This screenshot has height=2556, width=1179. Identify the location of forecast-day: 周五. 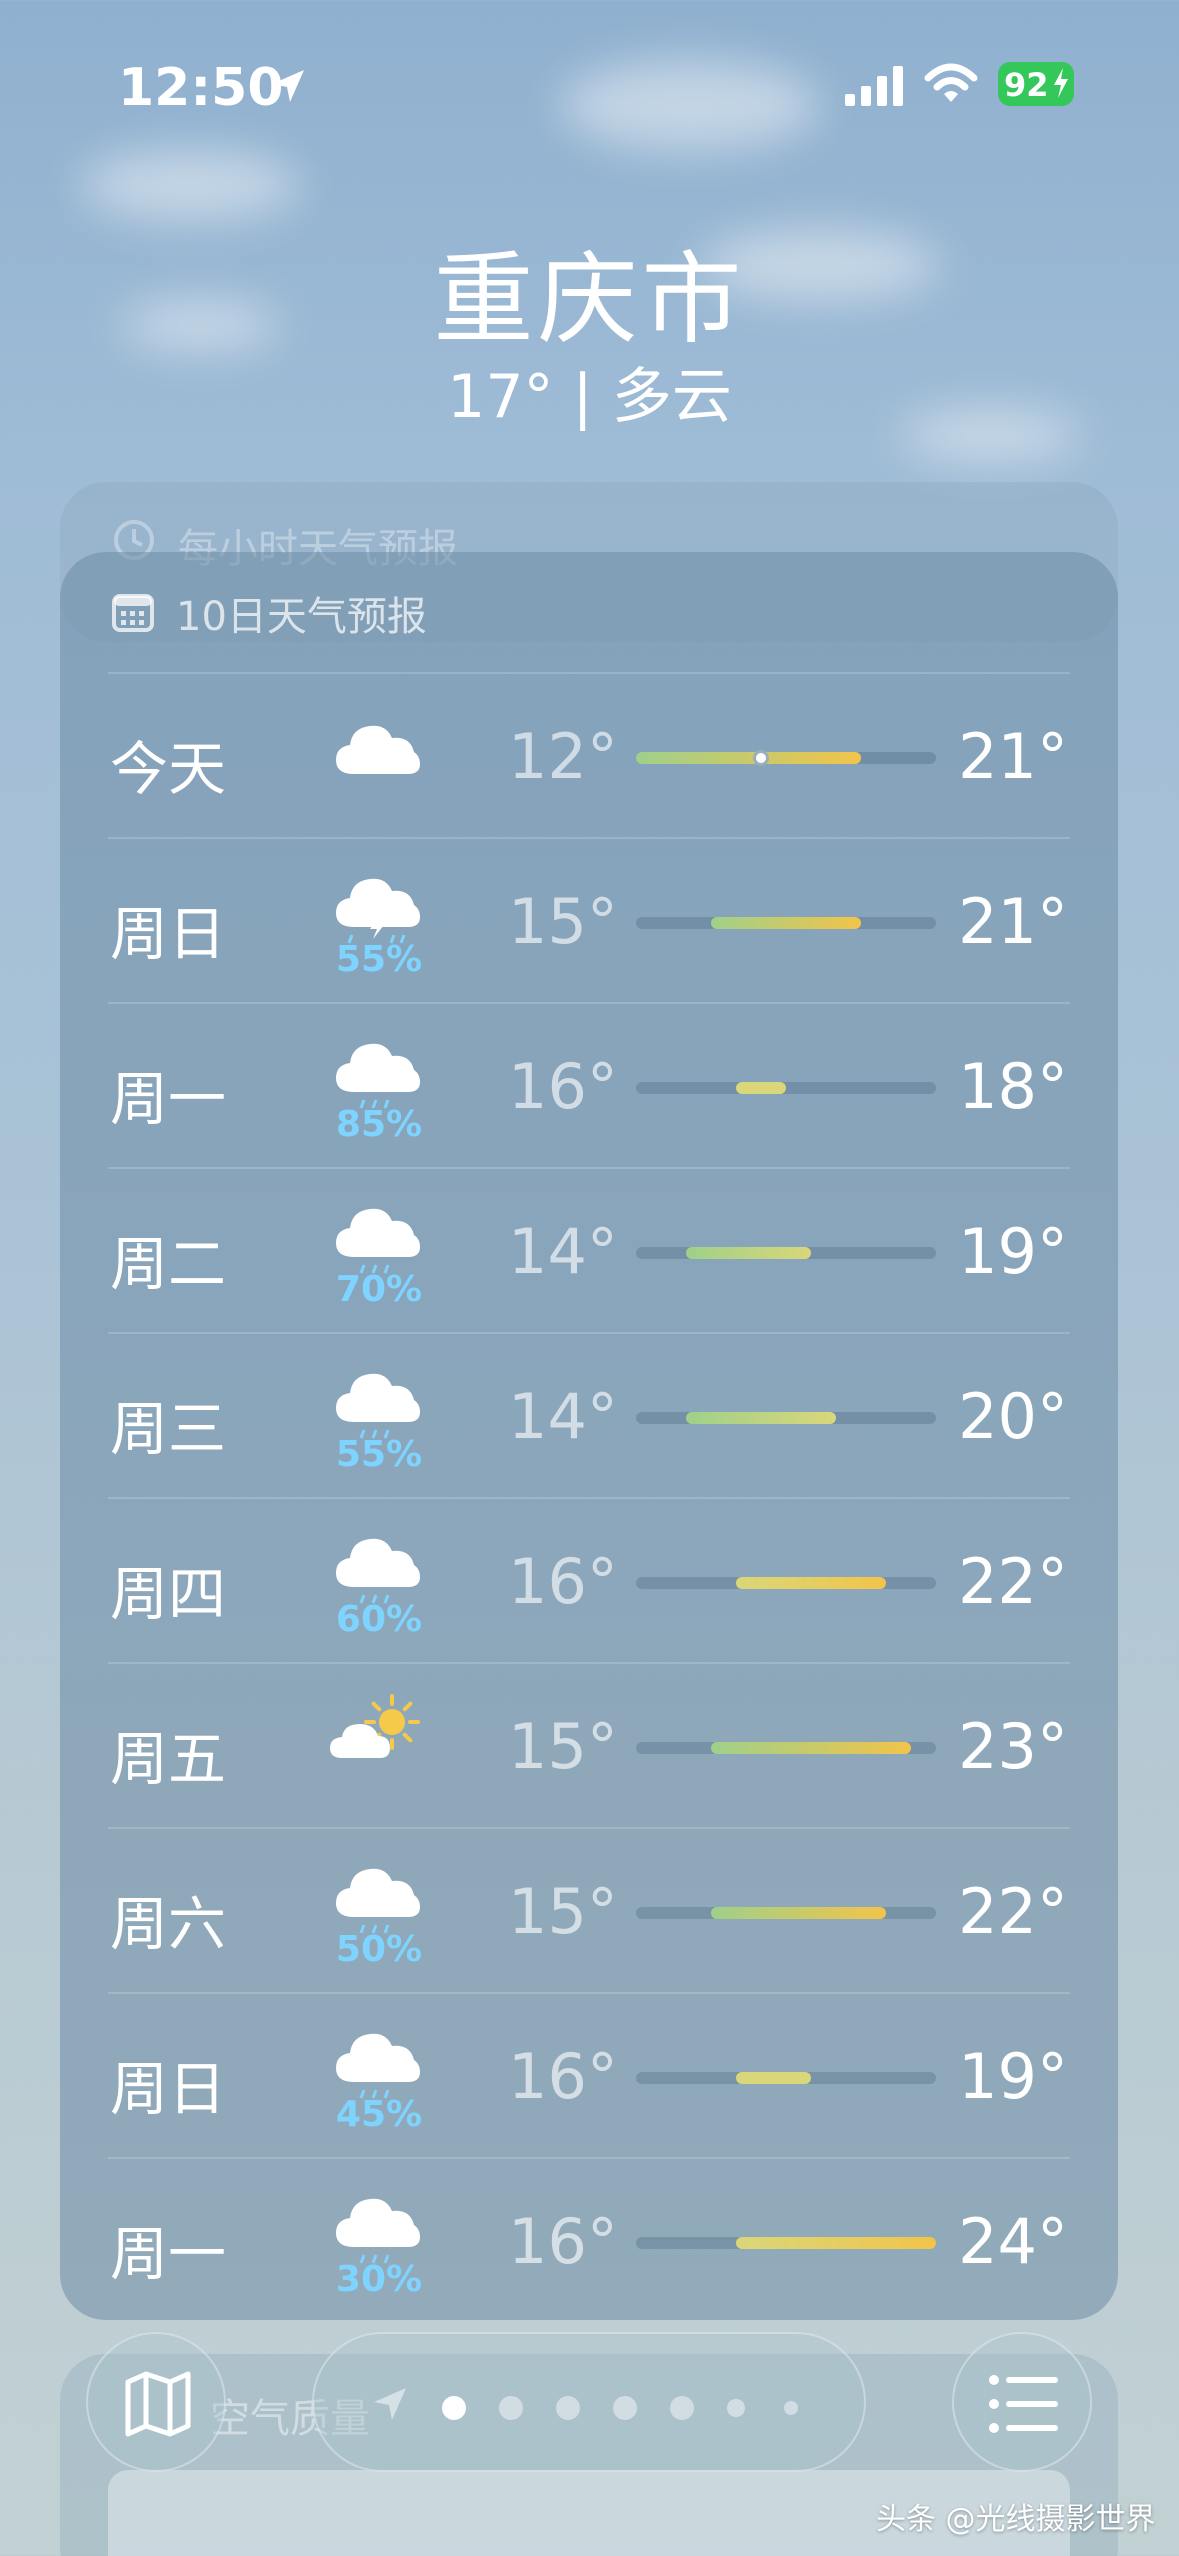
(168, 1759).